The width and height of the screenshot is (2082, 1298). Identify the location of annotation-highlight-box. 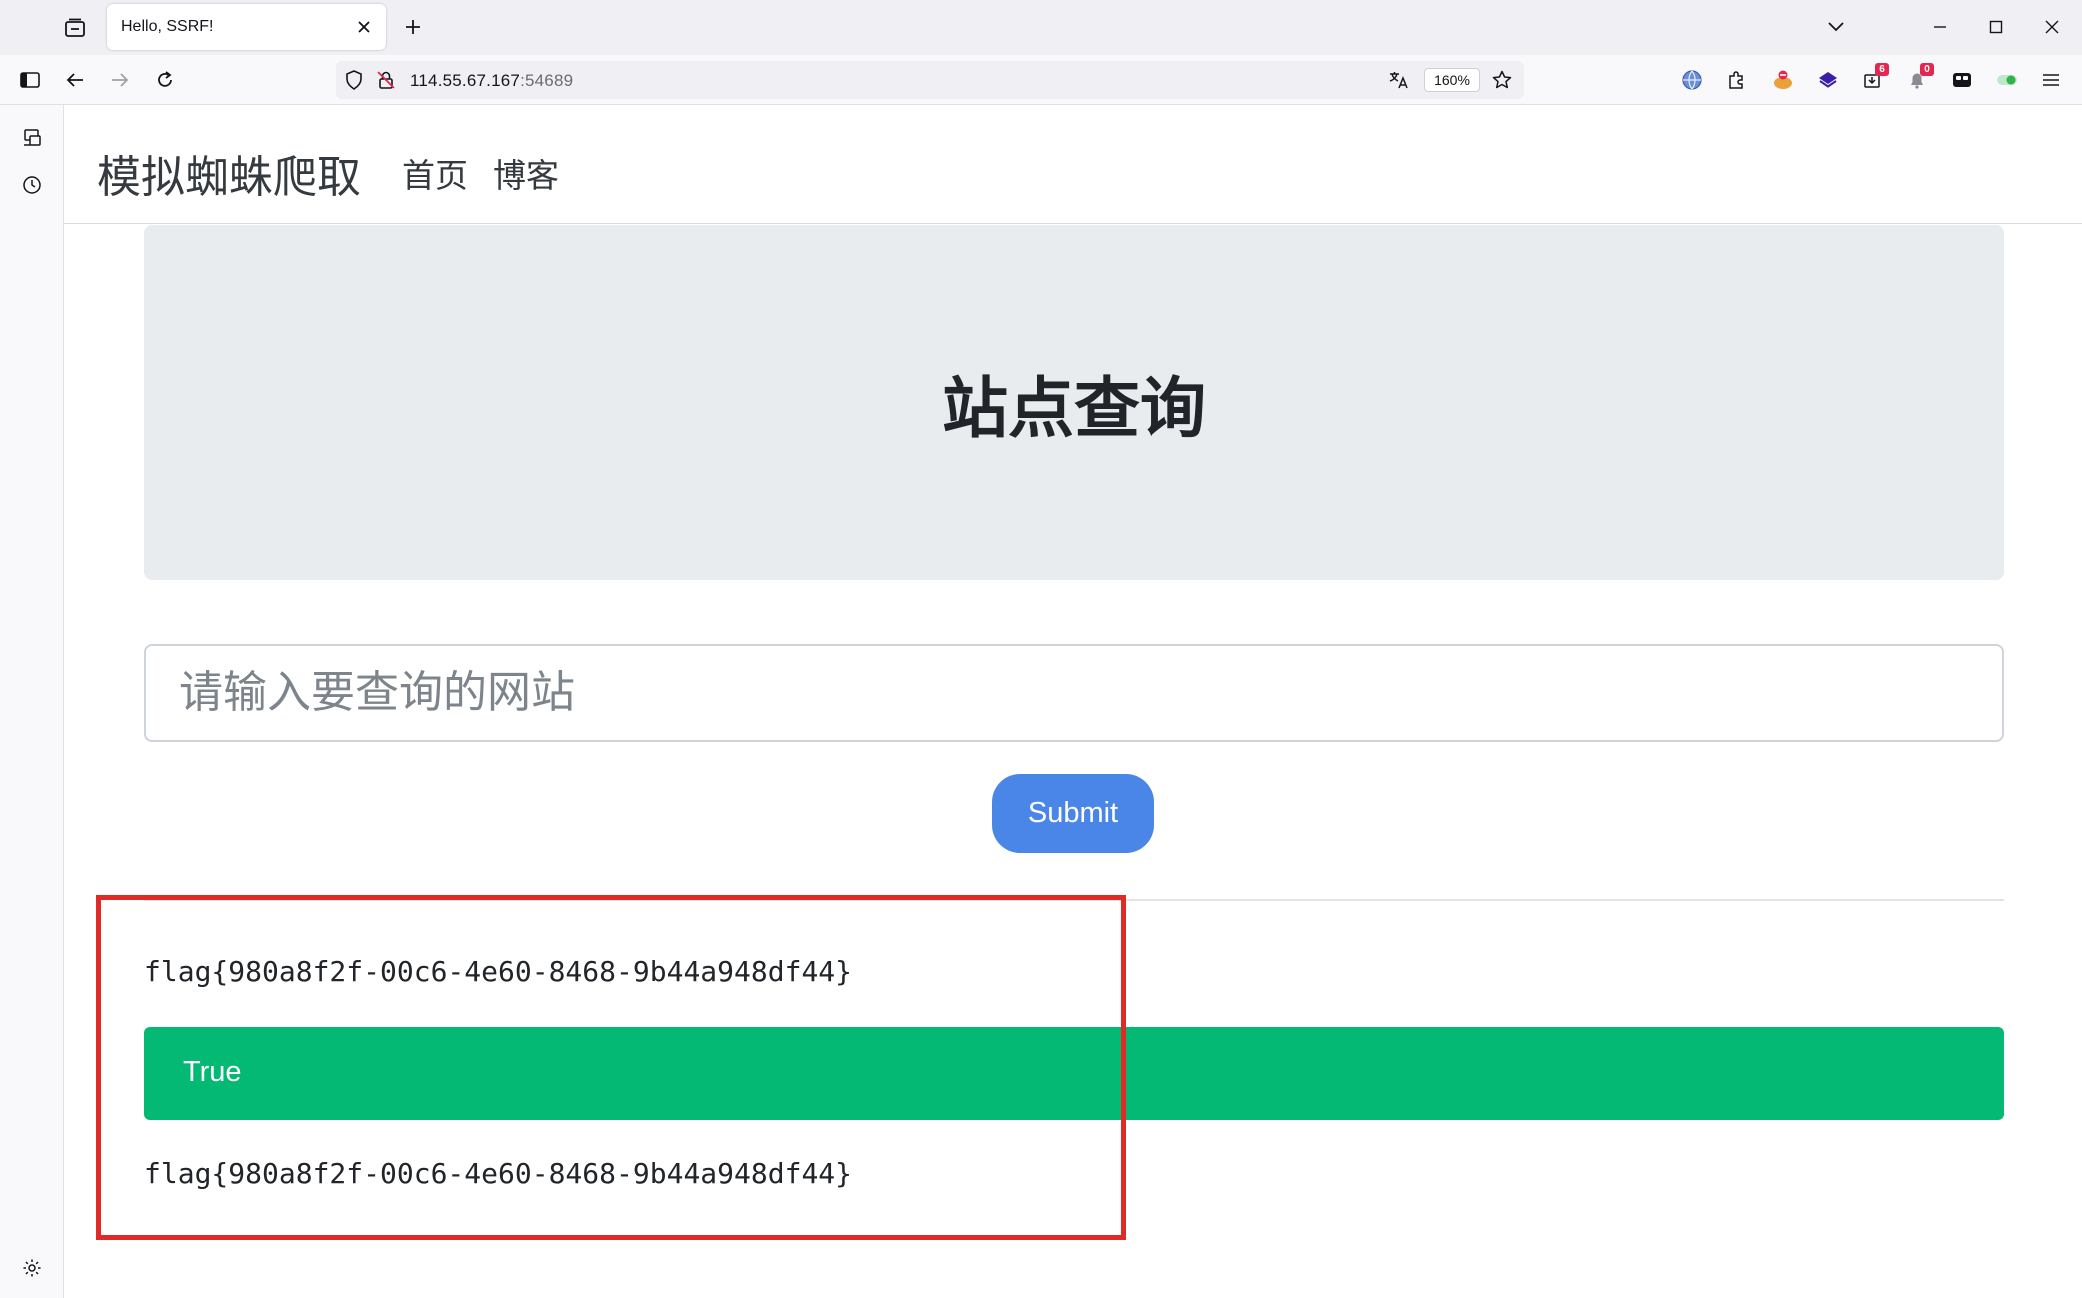
(611, 1067).